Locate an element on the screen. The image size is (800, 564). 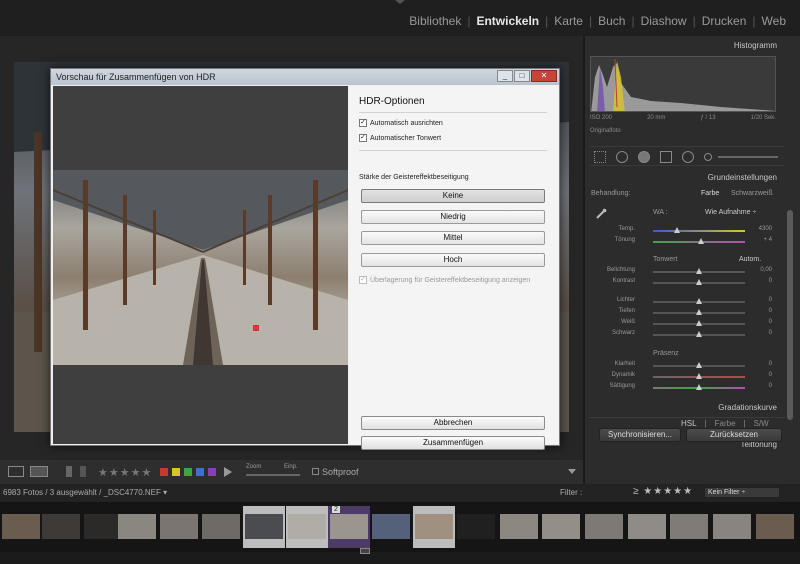
temp-track is located at coordinates (699, 231).